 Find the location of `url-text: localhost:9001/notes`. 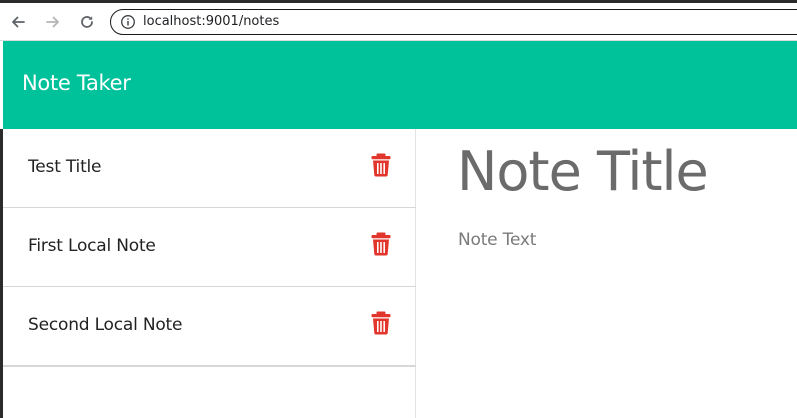

url-text: localhost:9001/notes is located at coordinates (211, 21).